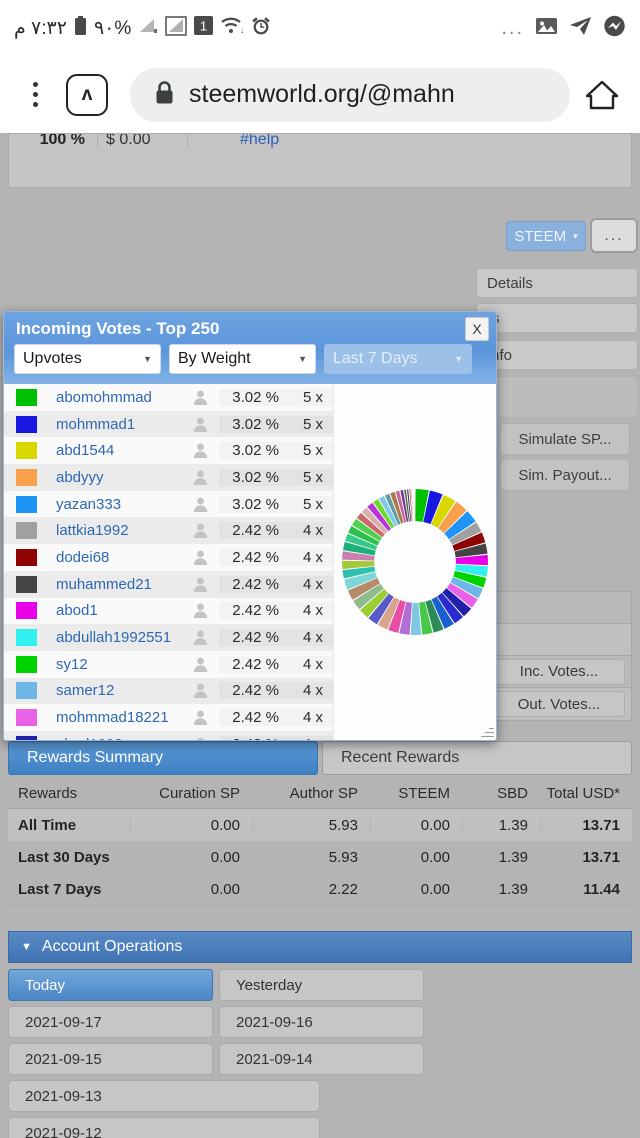 This screenshot has width=640, height=1138. What do you see at coordinates (191, 793) in the screenshot?
I see `col-header-curation: Curation SP` at bounding box center [191, 793].